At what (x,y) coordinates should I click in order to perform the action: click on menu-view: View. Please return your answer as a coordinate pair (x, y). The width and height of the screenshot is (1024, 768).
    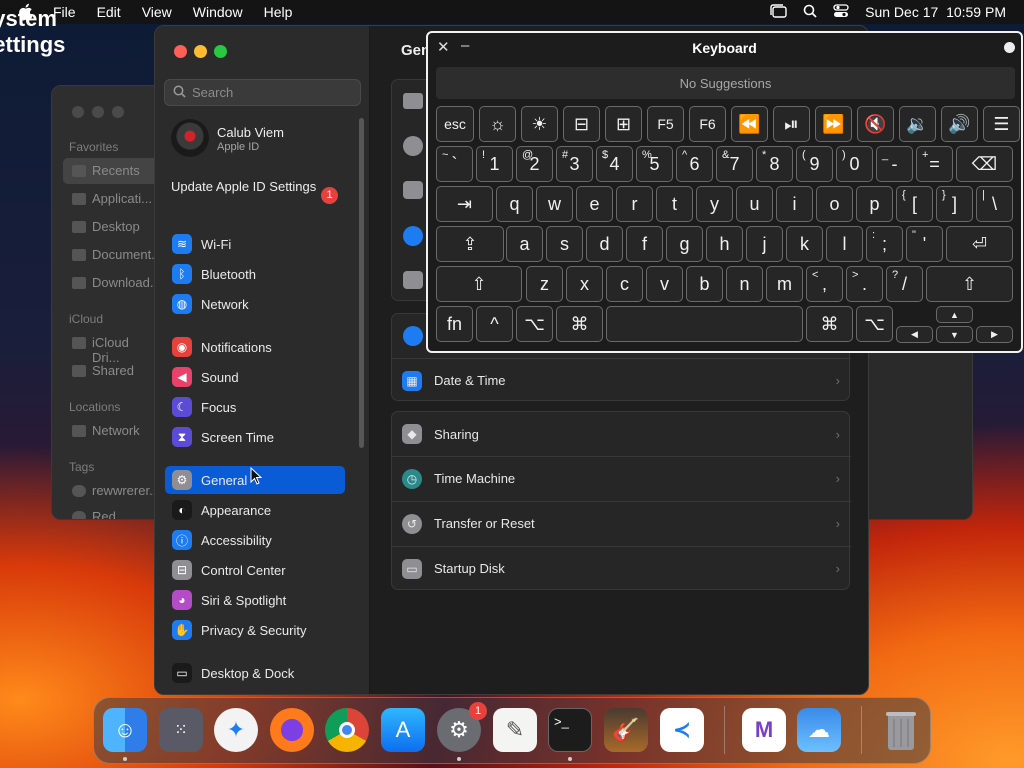
    Looking at the image, I should click on (157, 12).